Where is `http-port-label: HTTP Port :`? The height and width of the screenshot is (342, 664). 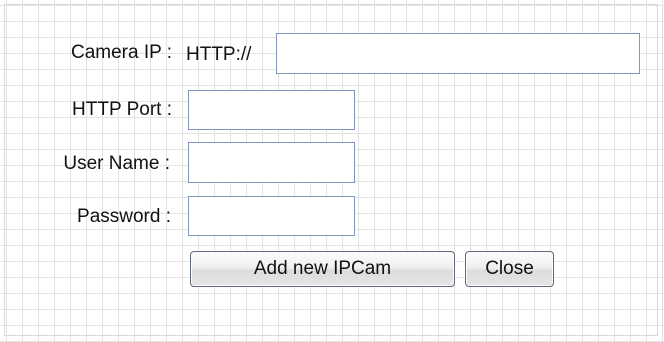 http-port-label: HTTP Port : is located at coordinates (122, 109).